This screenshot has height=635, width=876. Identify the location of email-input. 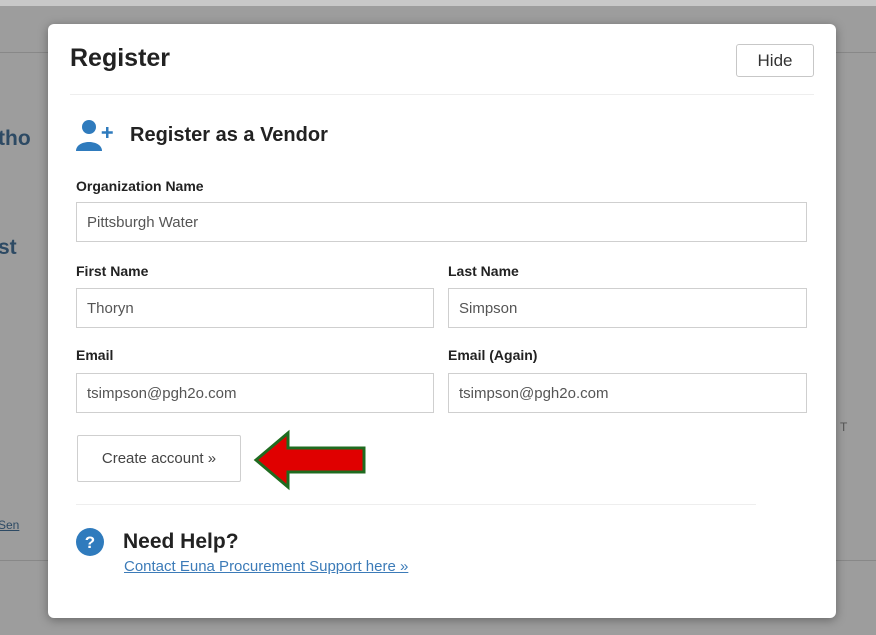
(255, 393).